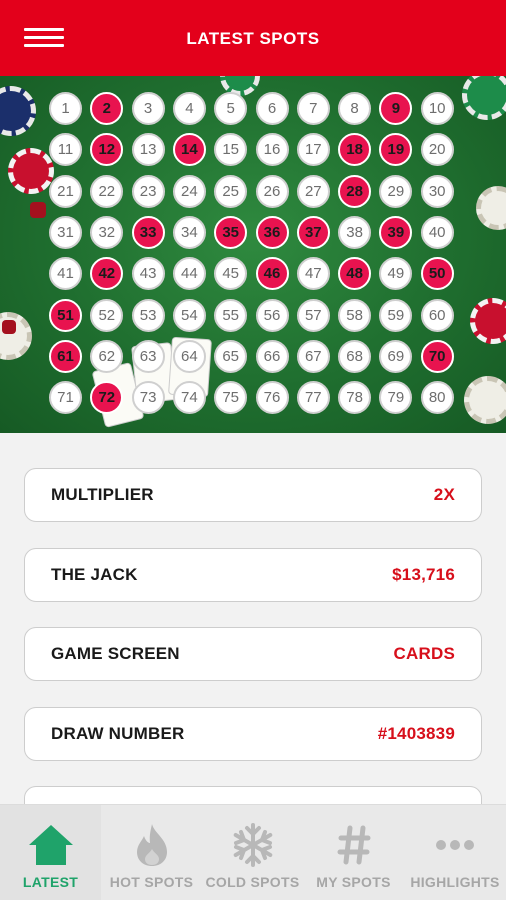  Describe the element at coordinates (313, 274) in the screenshot. I see `number-ball: 47` at that location.